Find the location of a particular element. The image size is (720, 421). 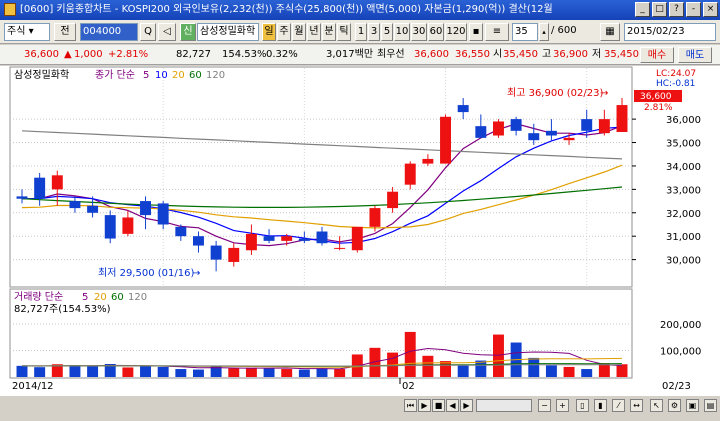

calendar-icon: ▦ is located at coordinates (610, 32).